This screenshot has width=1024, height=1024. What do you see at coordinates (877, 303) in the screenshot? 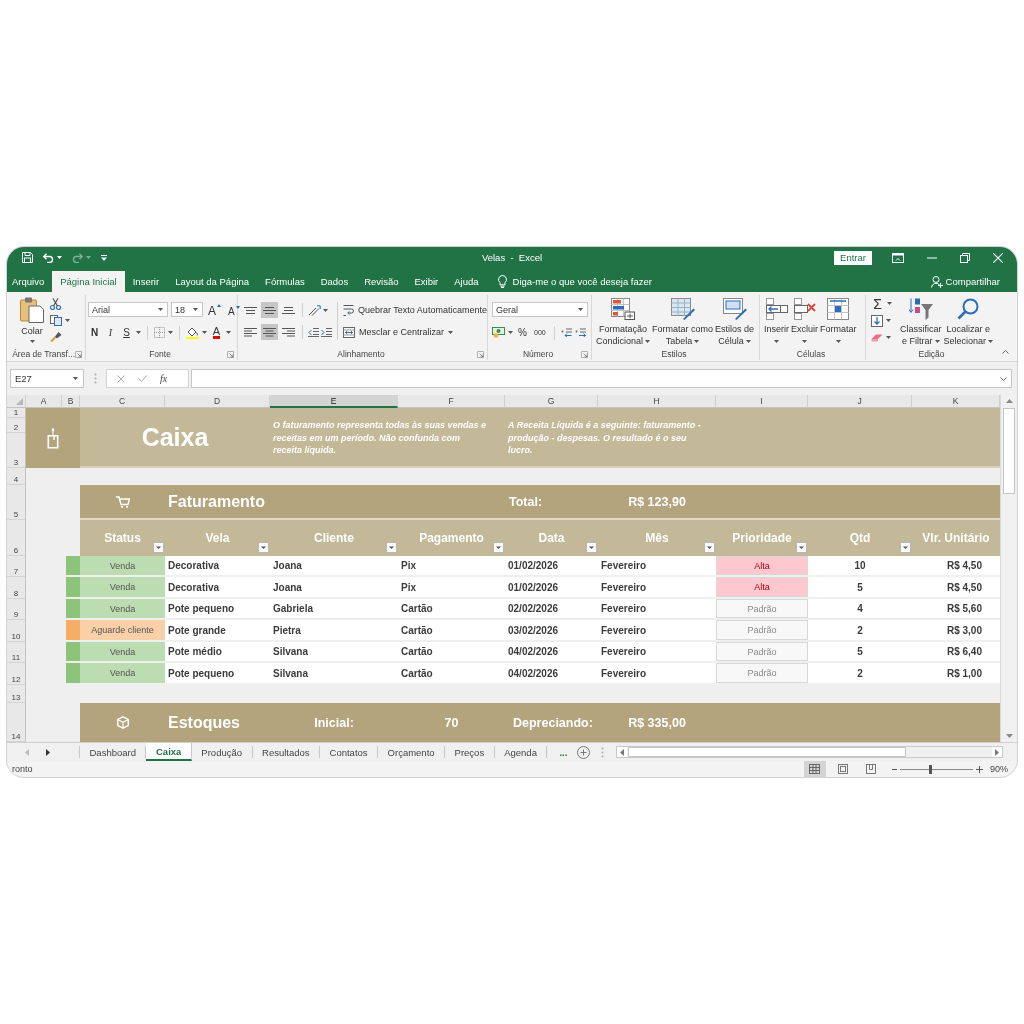
I see `autosum-button: Σ` at bounding box center [877, 303].